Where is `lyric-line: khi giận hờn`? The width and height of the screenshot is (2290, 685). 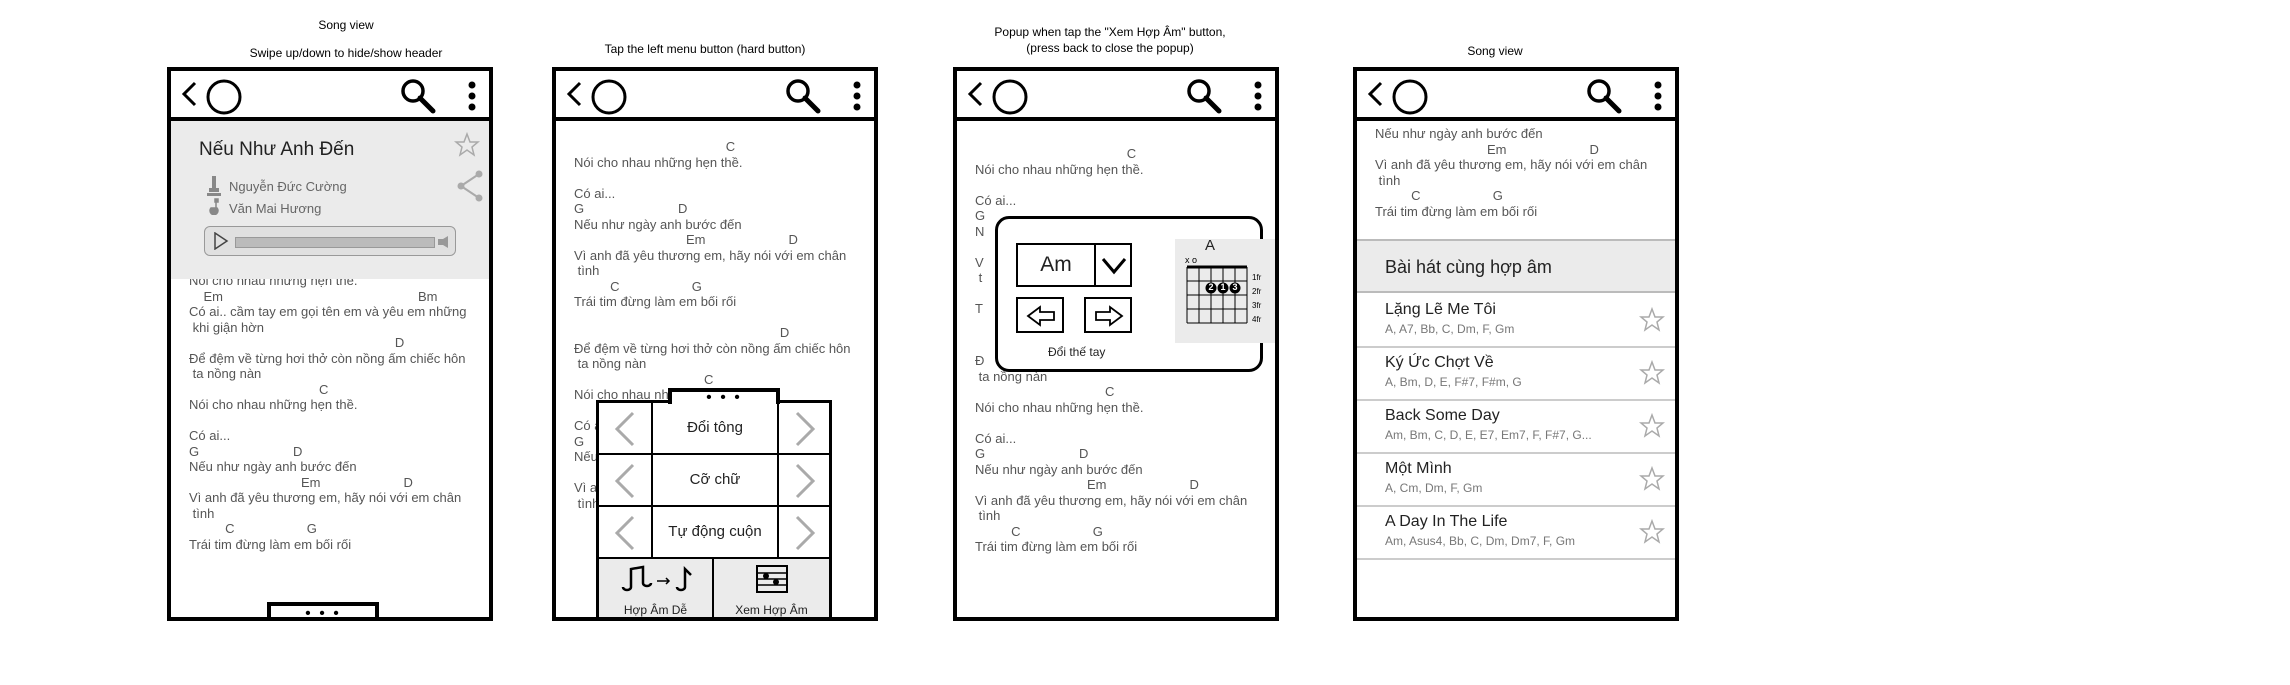 lyric-line: khi giận hờn is located at coordinates (227, 327).